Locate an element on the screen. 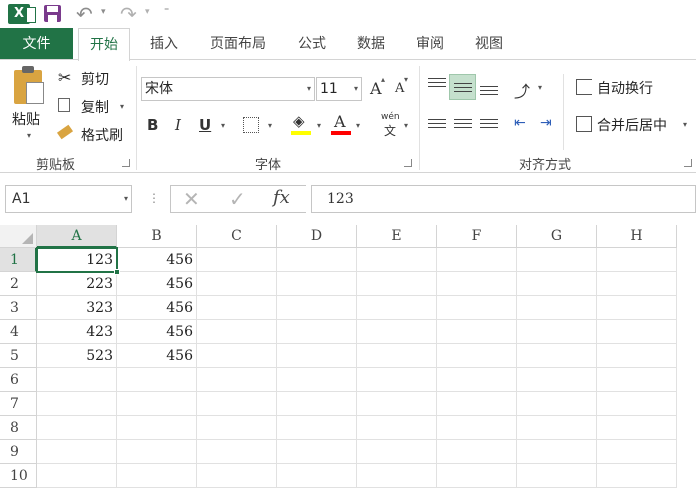  orientation-dropdown-icon: ▾ is located at coordinates (540, 87).